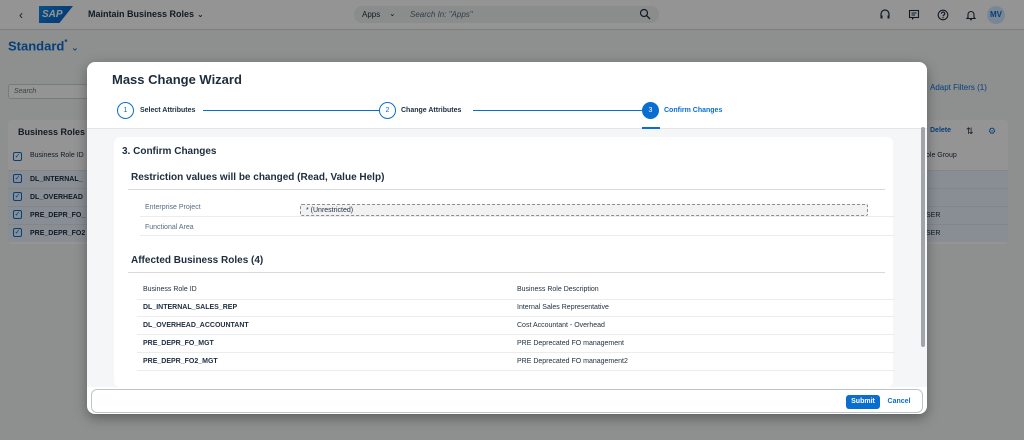  Describe the element at coordinates (558, 289) in the screenshot. I see `column-header-role-description: Business Role Description` at that location.